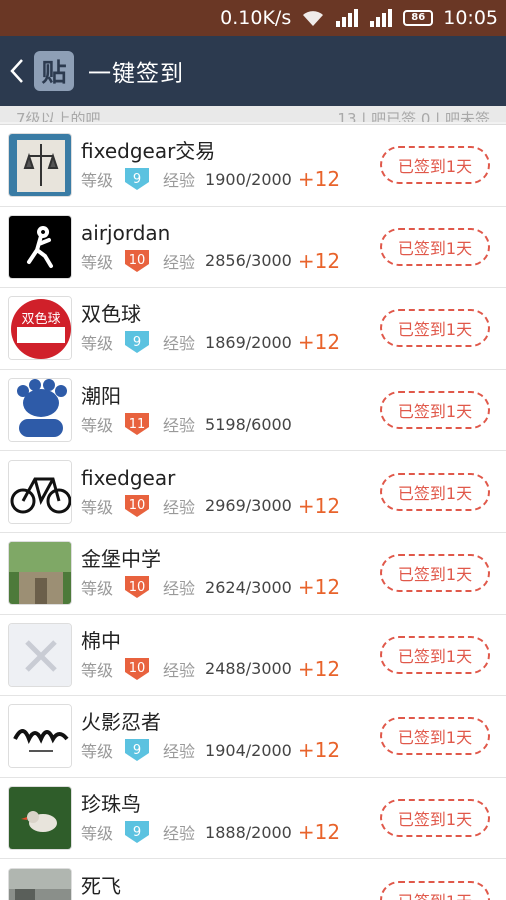 The height and width of the screenshot is (900, 506). Describe the element at coordinates (248, 832) in the screenshot. I see `exp-value: 1888/2000` at that location.